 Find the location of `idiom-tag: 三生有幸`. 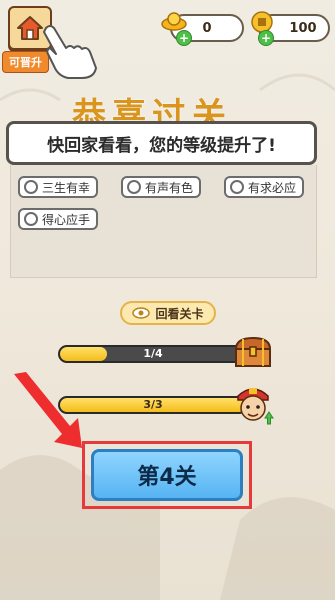

idiom-tag: 三生有幸 is located at coordinates (58, 187).